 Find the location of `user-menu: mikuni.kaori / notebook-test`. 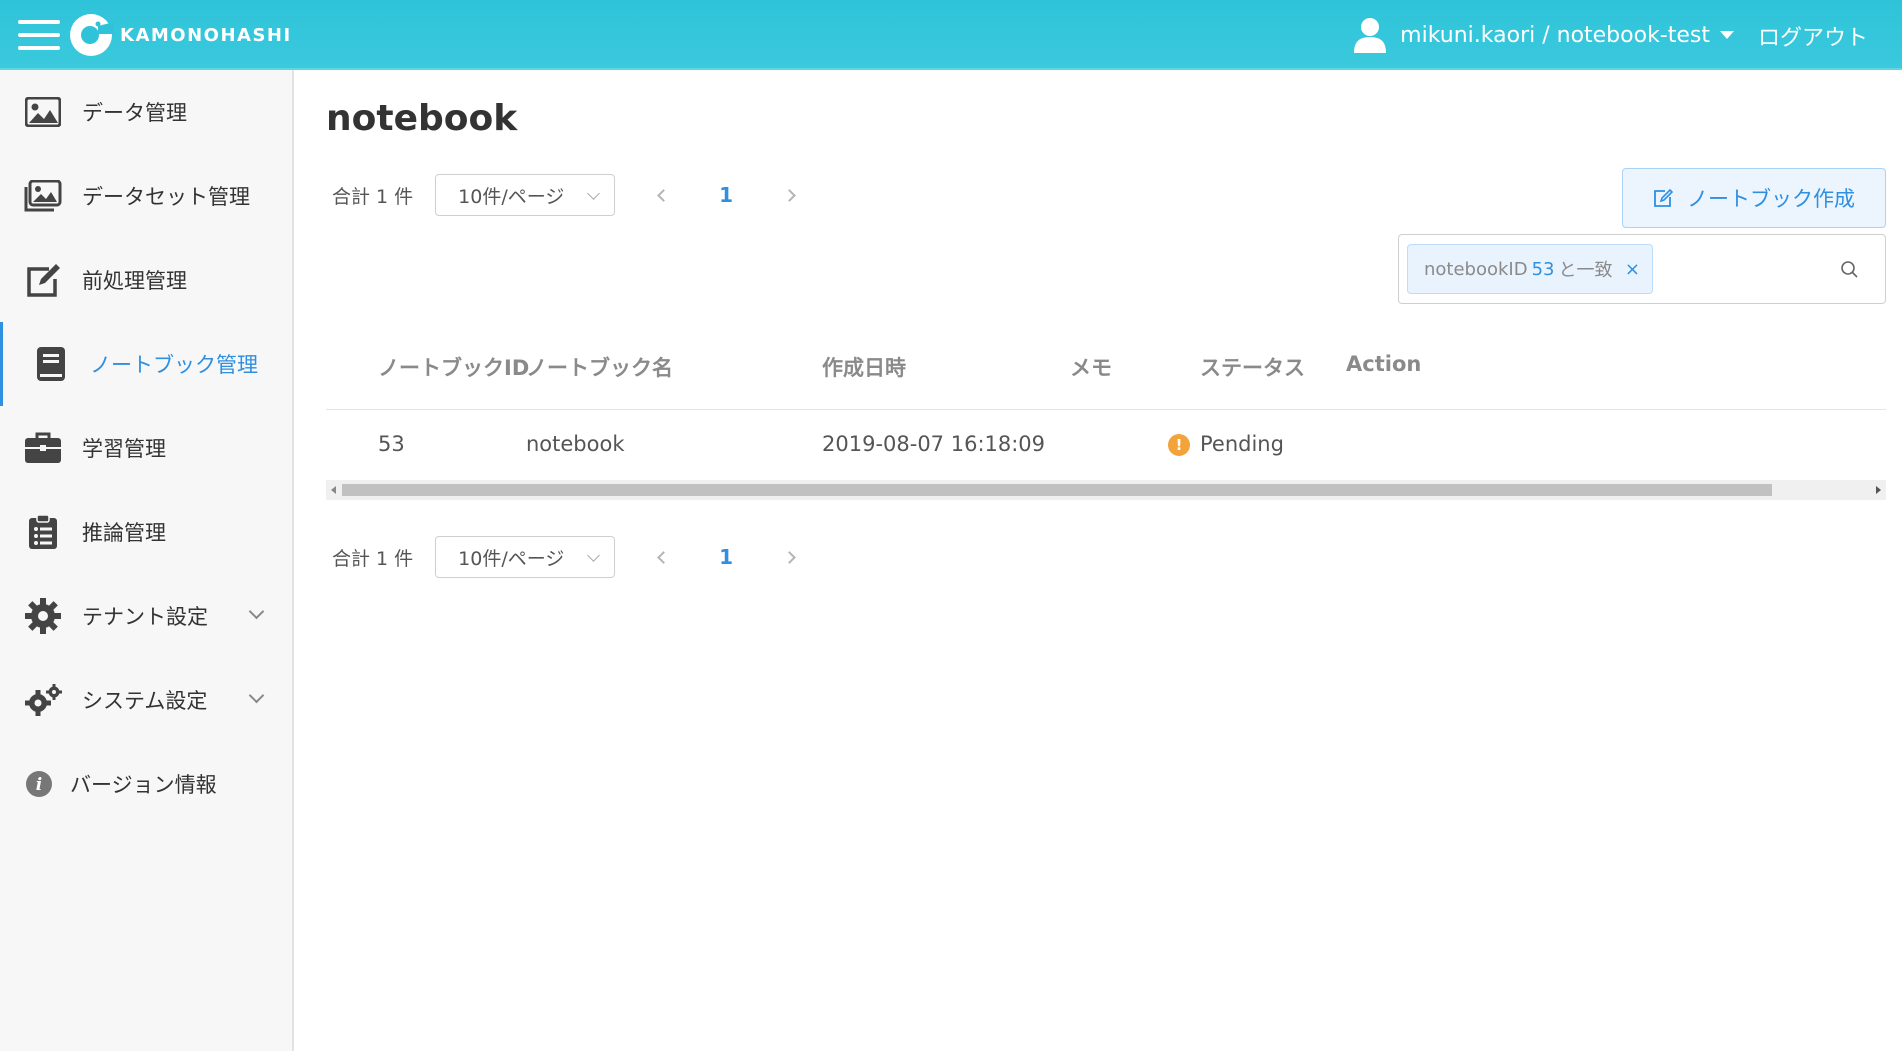

user-menu: mikuni.kaori / notebook-test is located at coordinates (1544, 35).